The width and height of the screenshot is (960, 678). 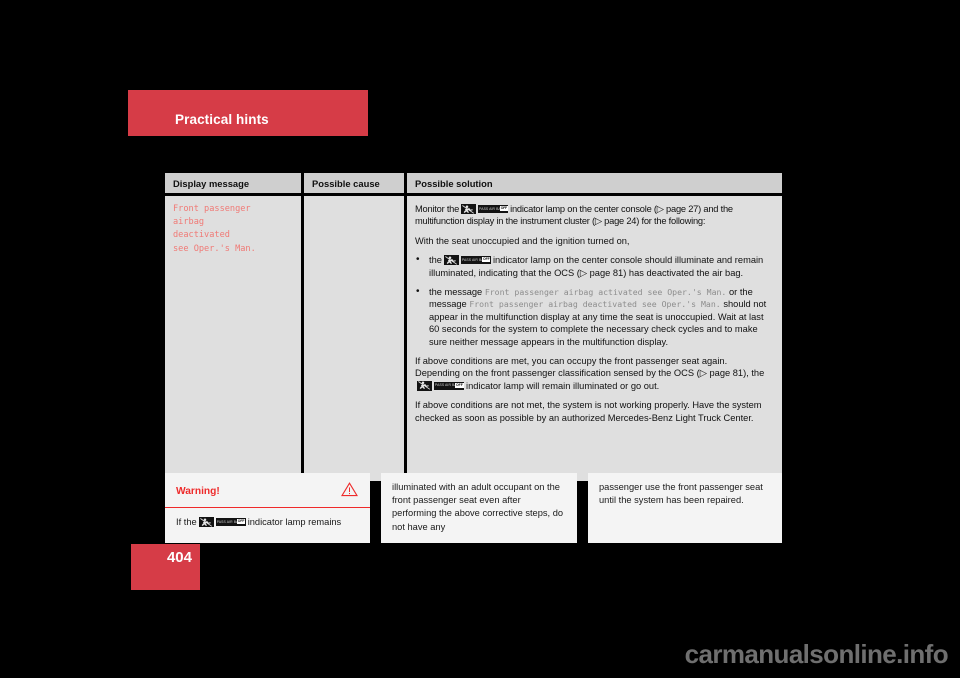 What do you see at coordinates (354, 338) in the screenshot?
I see `cell-possible-cause` at bounding box center [354, 338].